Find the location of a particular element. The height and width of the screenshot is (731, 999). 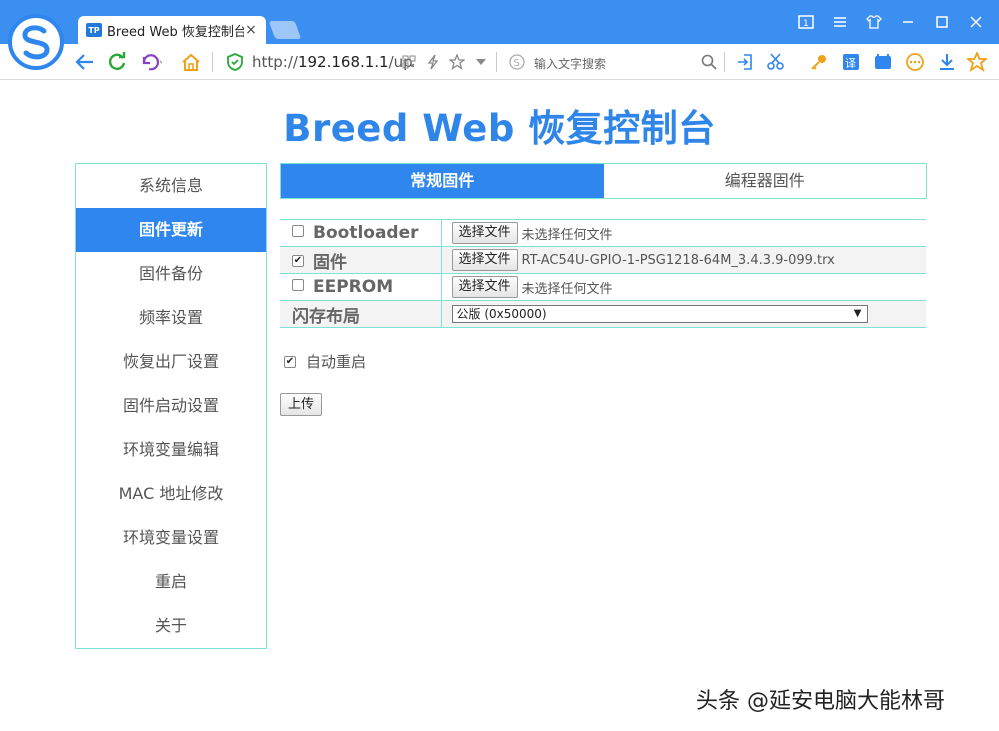

eeprom-file-cell: 选择文件 未选择任何文件 is located at coordinates (683, 287).